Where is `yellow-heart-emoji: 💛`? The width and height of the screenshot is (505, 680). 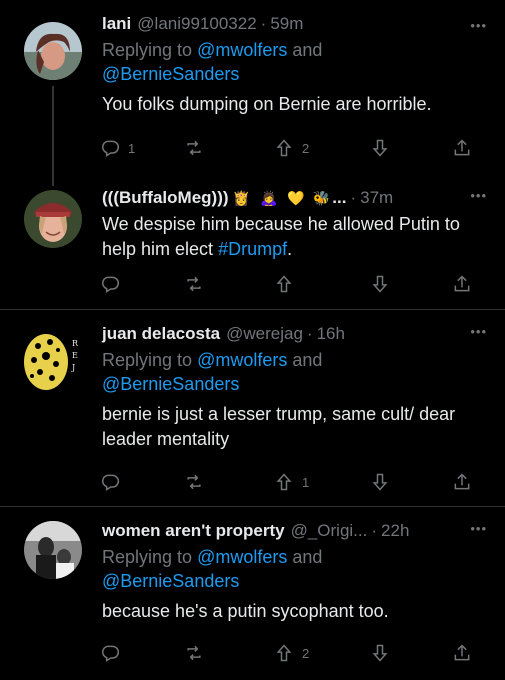 yellow-heart-emoji: 💛 is located at coordinates (296, 198).